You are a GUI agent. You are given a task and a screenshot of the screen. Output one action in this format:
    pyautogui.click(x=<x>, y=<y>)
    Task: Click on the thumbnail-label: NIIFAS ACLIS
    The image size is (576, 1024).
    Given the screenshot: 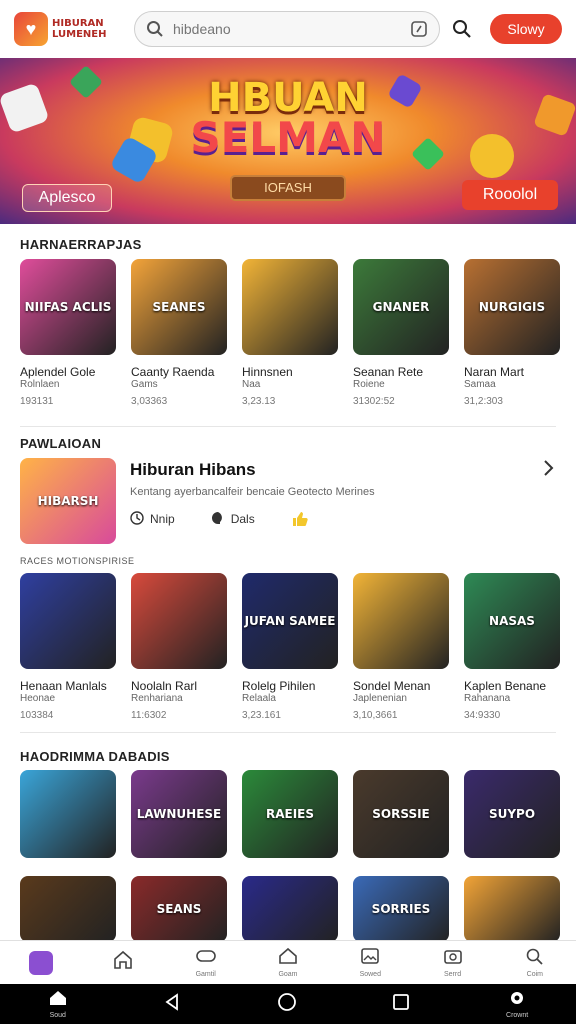 What is the action you would take?
    pyautogui.click(x=68, y=307)
    